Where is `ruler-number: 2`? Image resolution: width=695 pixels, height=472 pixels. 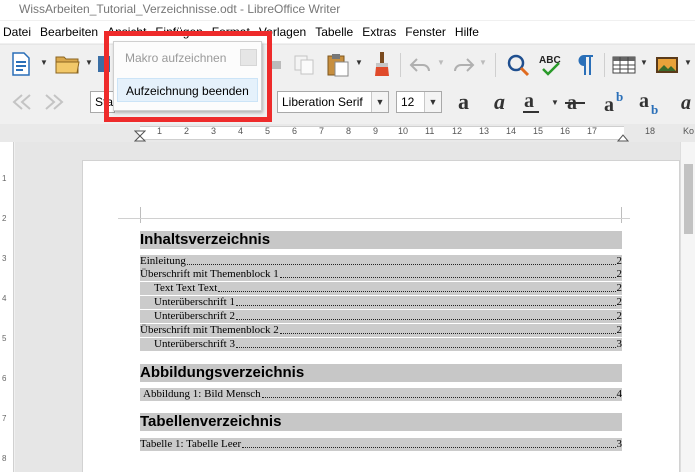
ruler-number: 2 is located at coordinates (4, 218).